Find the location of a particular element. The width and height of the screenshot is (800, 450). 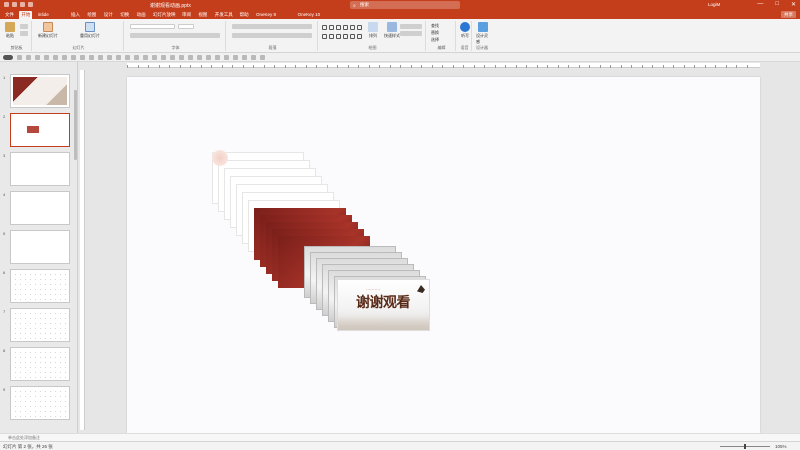

minimize-button: — is located at coordinates (760, 4).